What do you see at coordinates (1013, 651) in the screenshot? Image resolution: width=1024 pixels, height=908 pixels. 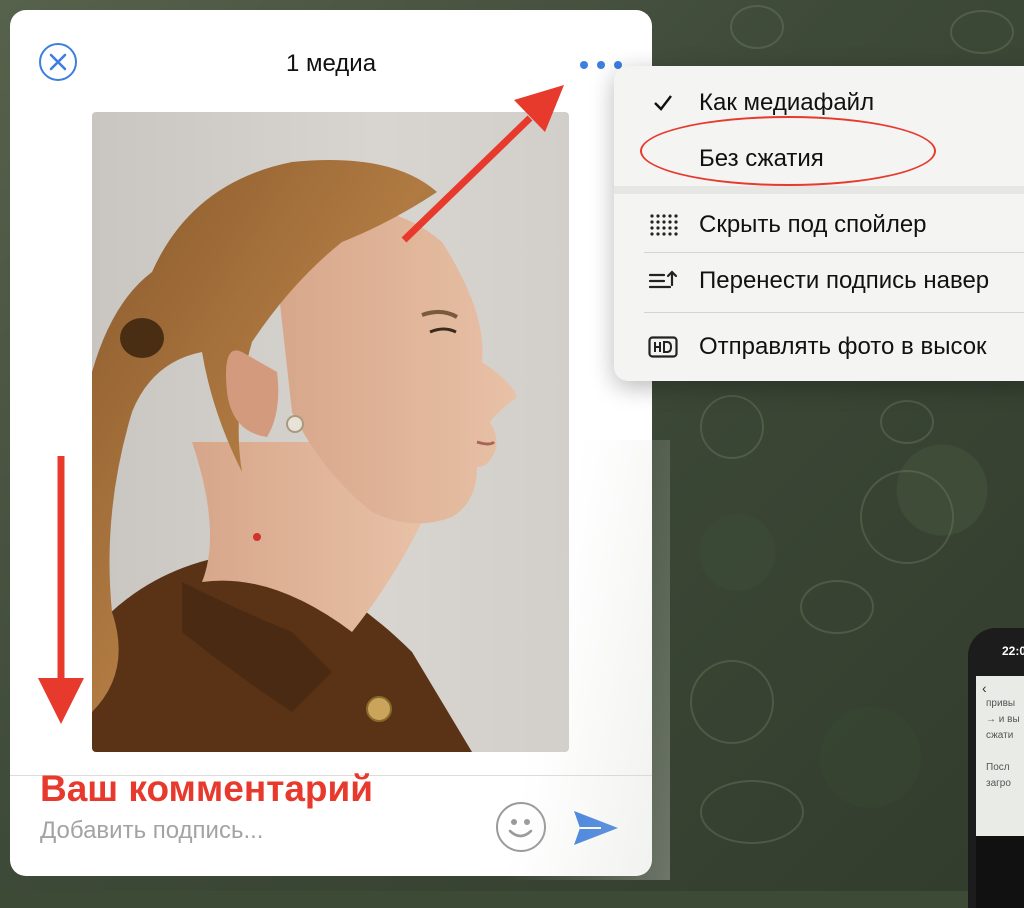 I see `phone-time: 22:0` at bounding box center [1013, 651].